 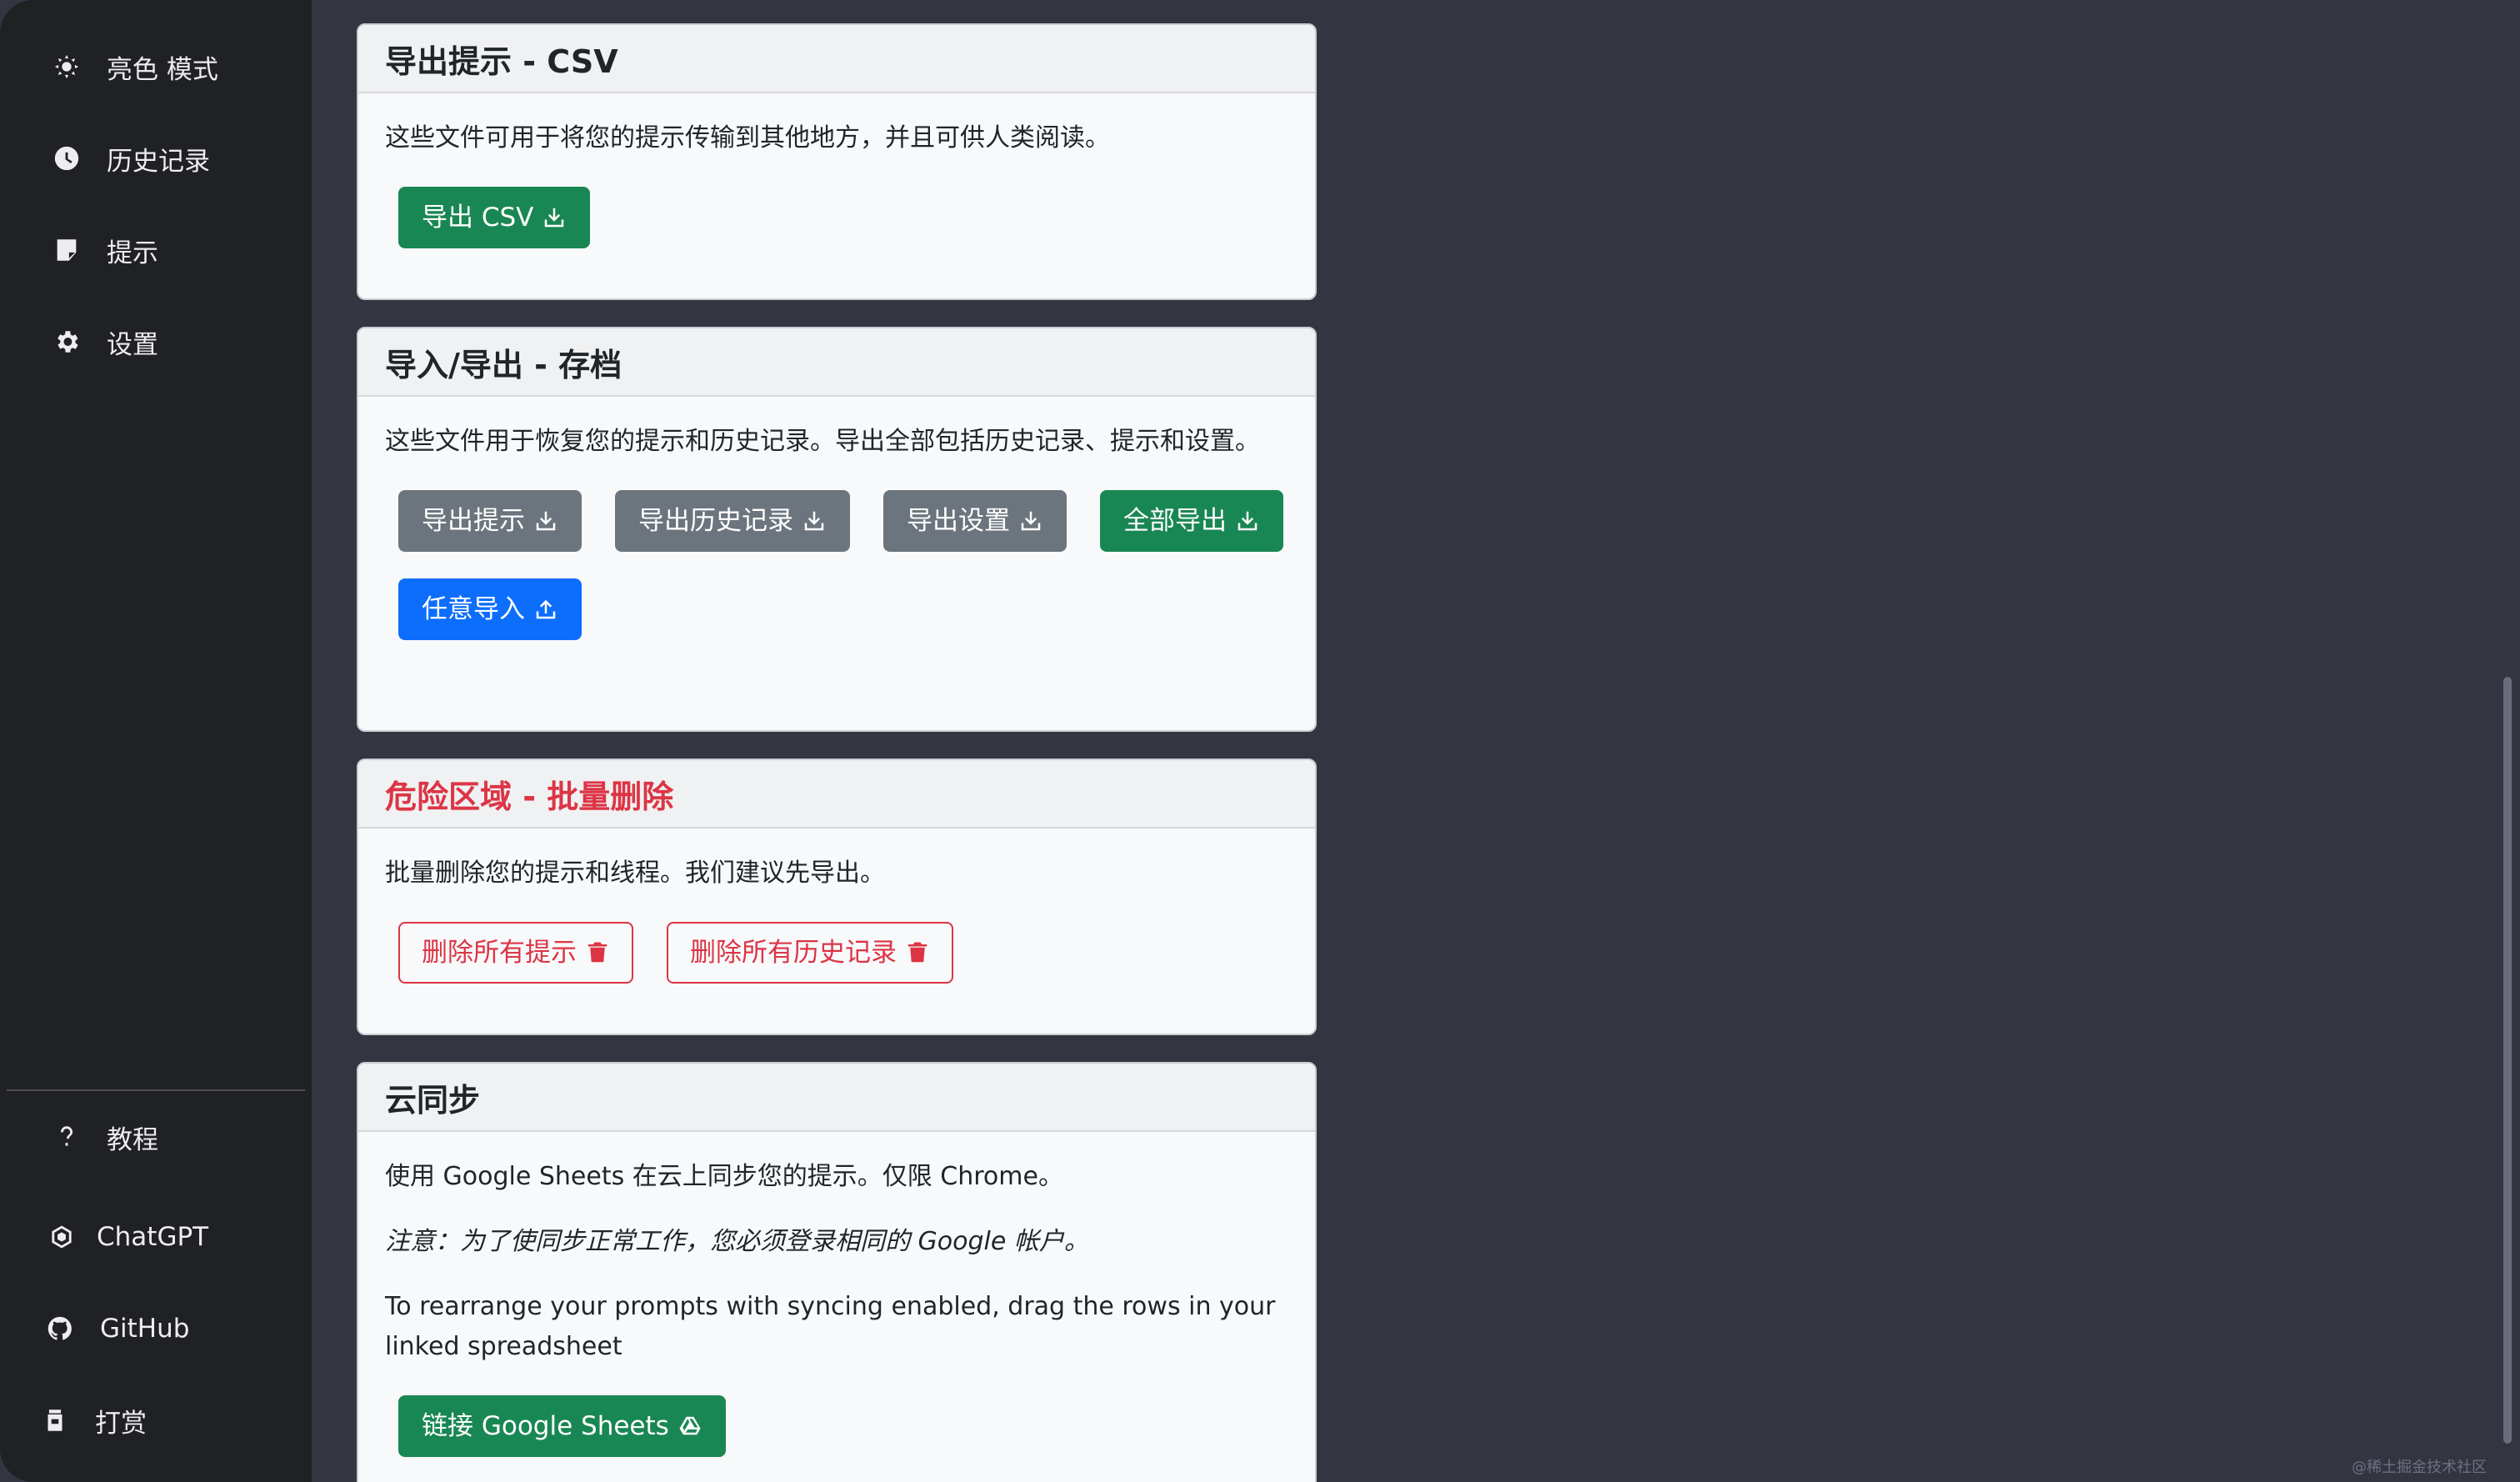 I want to click on sidebar-item-donate: 打赏, so click(x=156, y=1420).